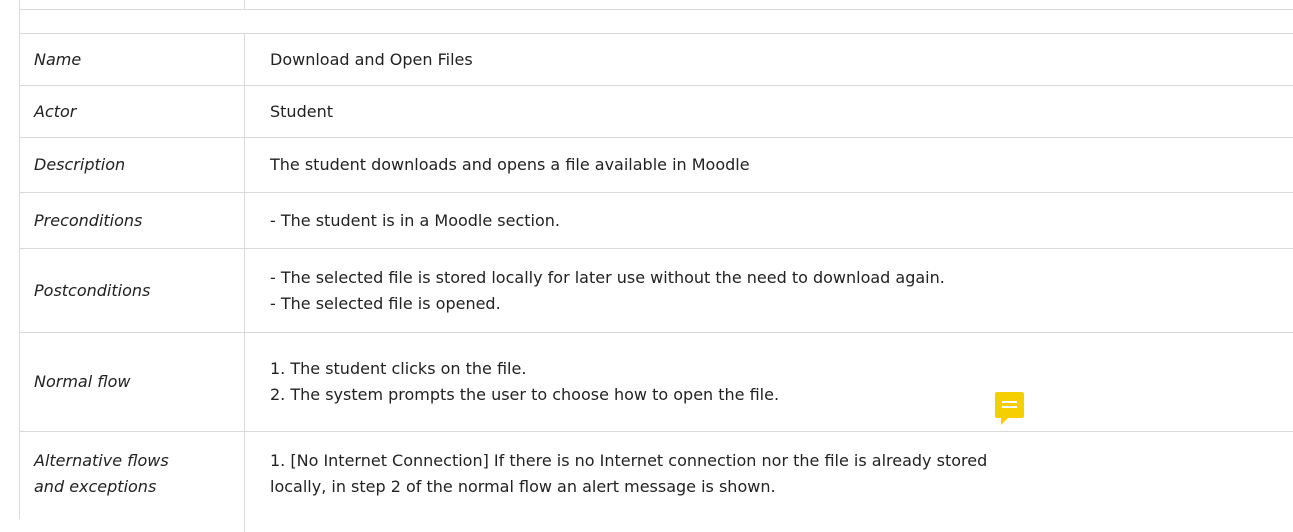  Describe the element at coordinates (132, 59) in the screenshot. I see `row-label: Name` at that location.